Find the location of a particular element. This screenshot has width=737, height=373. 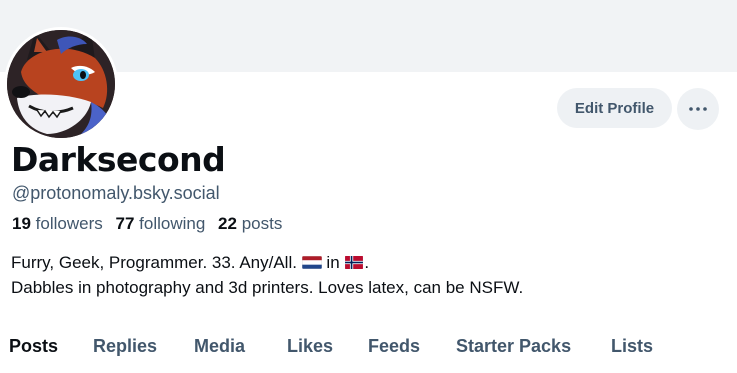

tab-feeds: Feeds is located at coordinates (394, 346).